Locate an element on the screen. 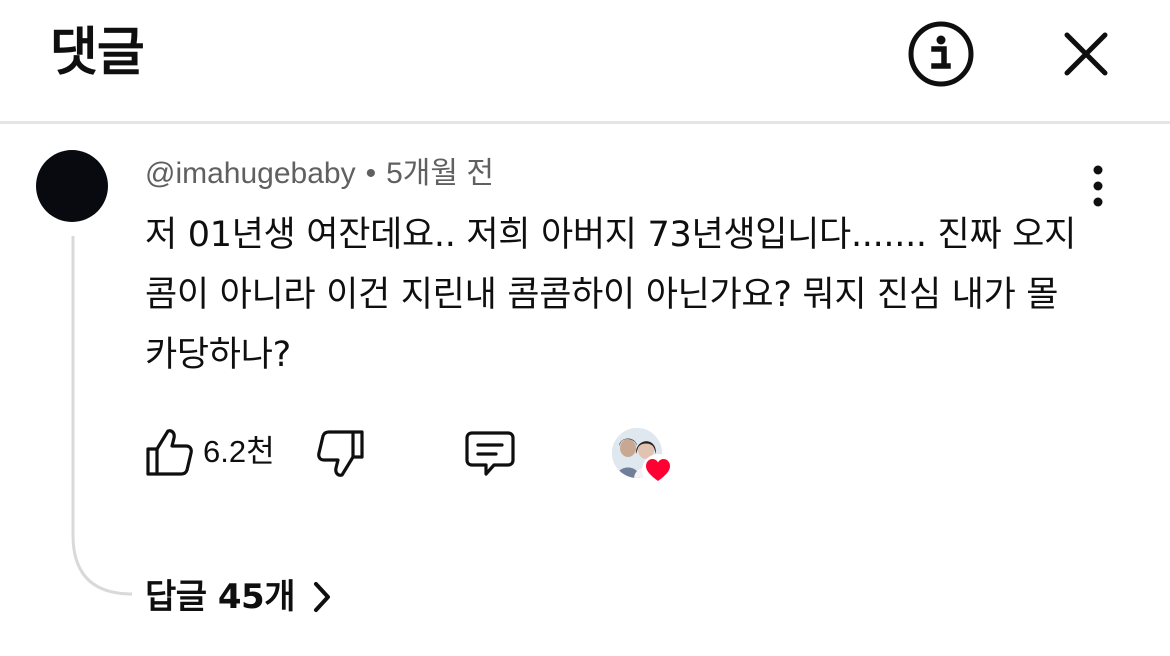 Image resolution: width=1170 pixels, height=656 pixels. comment-time: 5개월 전 is located at coordinates (440, 173).